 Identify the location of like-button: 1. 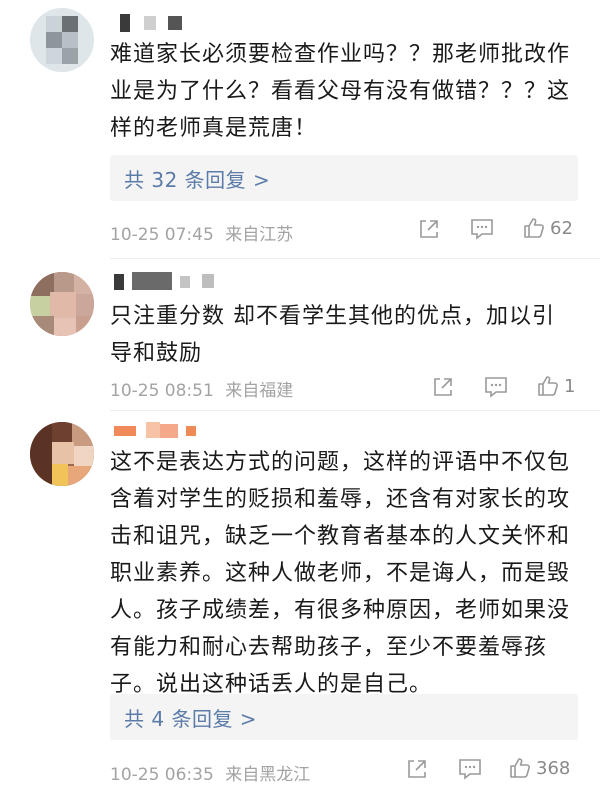
(555, 386).